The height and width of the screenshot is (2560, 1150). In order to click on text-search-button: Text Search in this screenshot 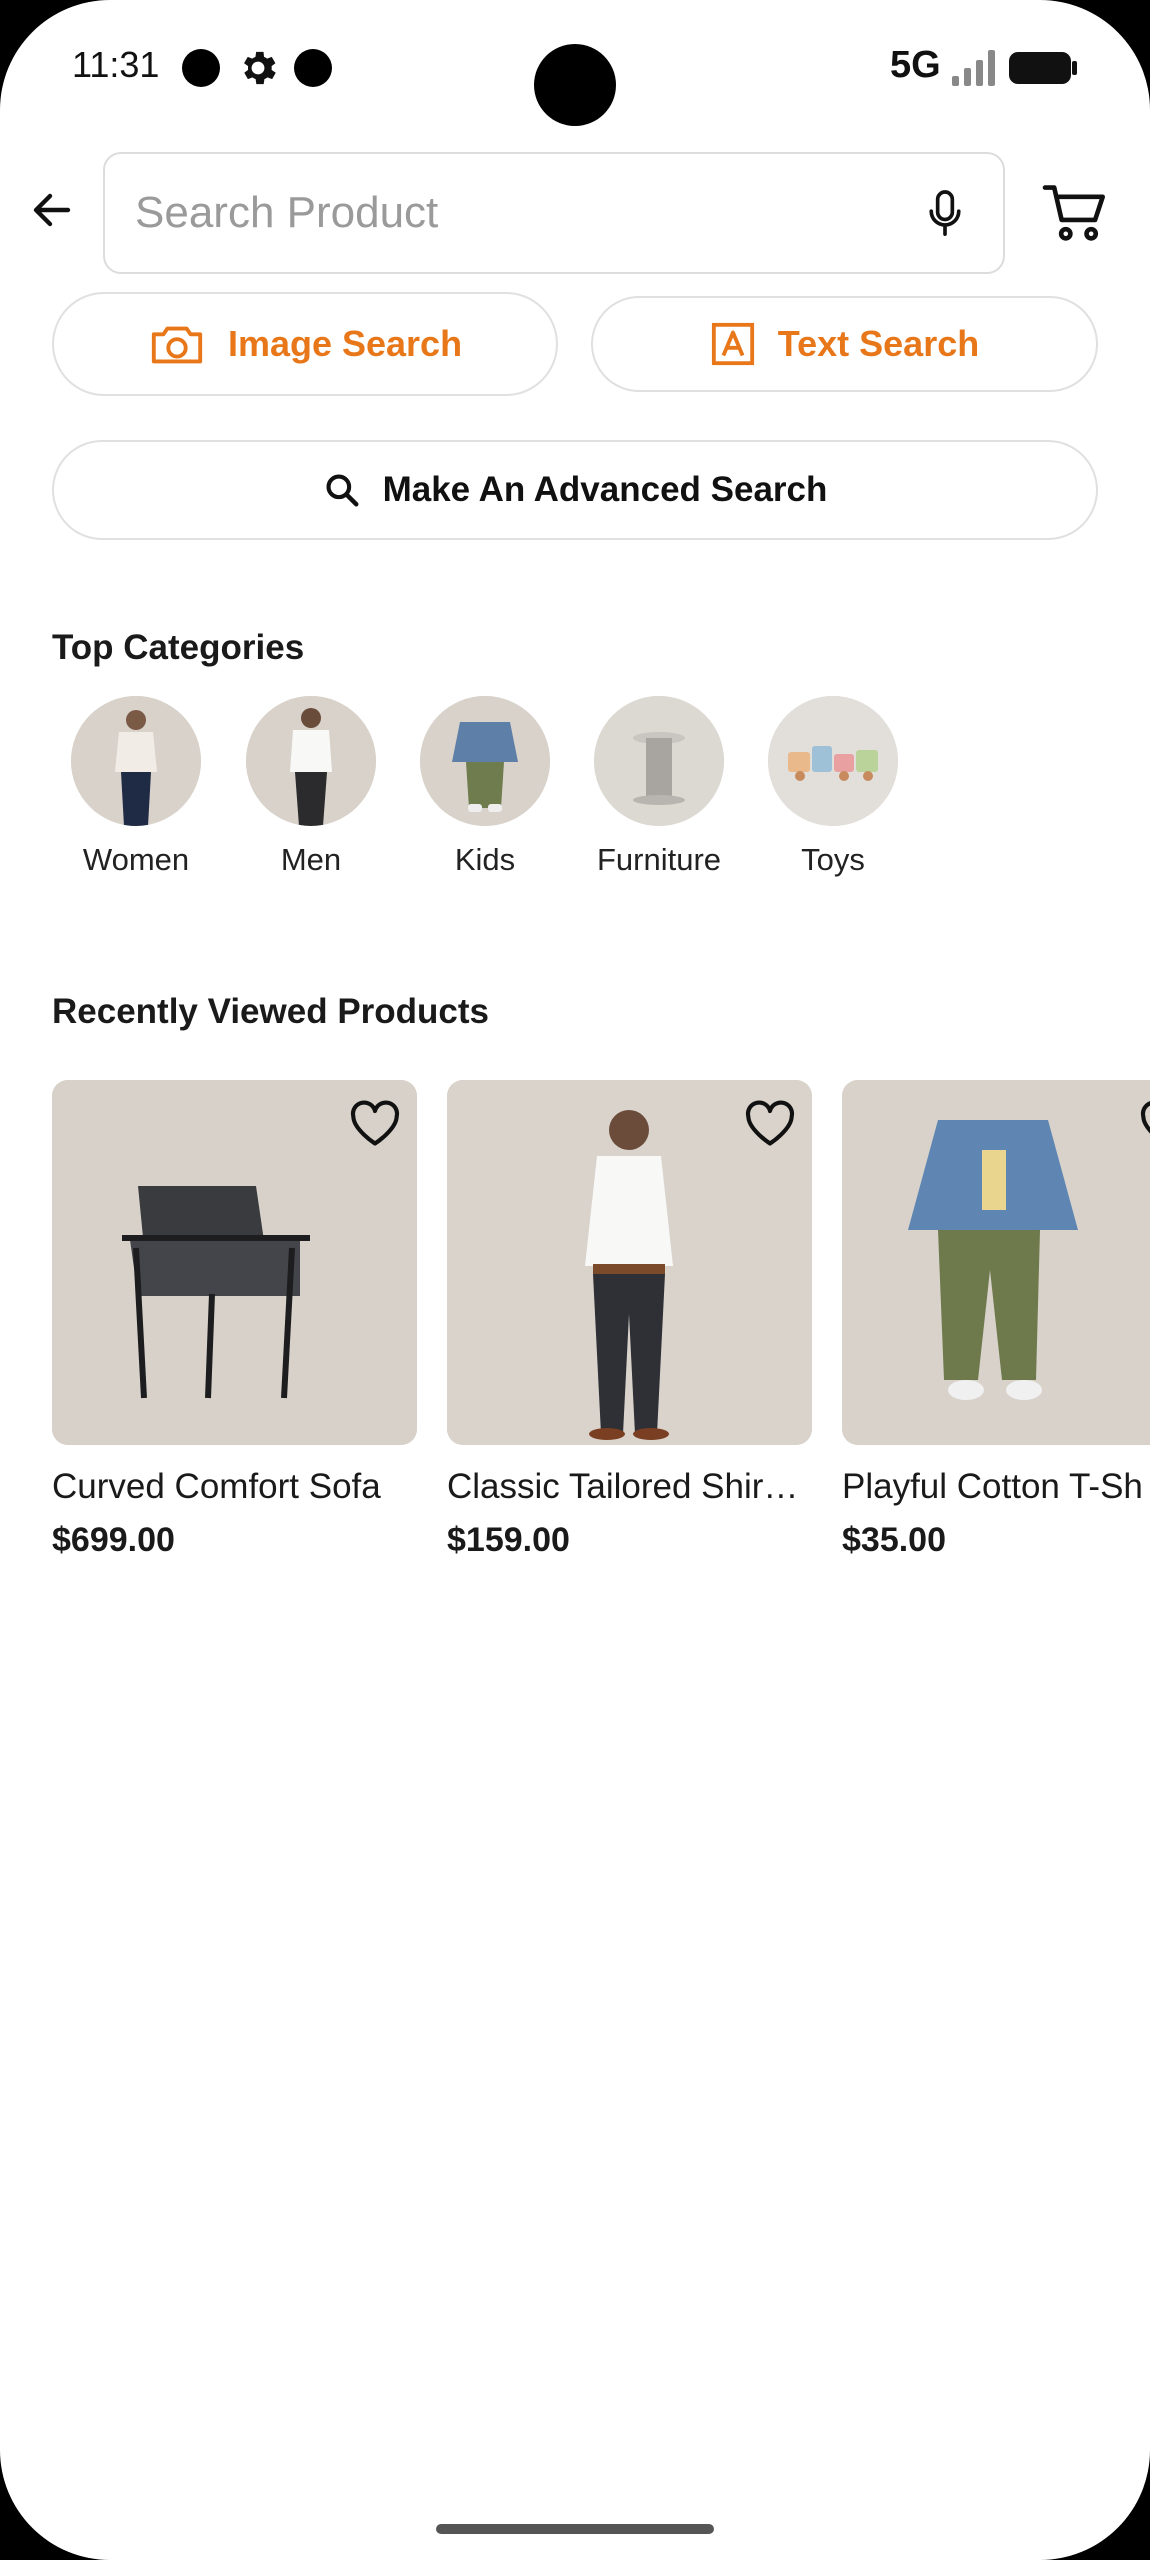, I will do `click(844, 344)`.